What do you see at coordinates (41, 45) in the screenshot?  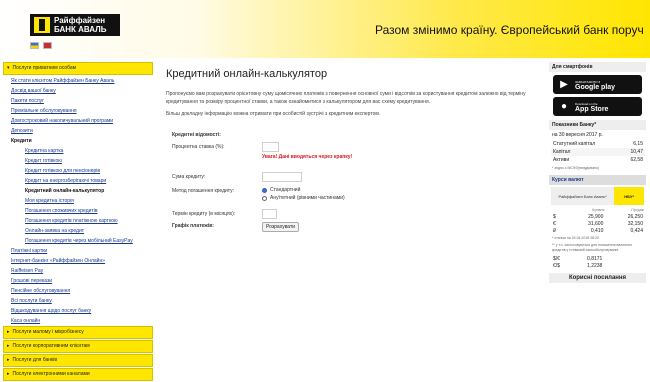 I see `language-switcher` at bounding box center [41, 45].